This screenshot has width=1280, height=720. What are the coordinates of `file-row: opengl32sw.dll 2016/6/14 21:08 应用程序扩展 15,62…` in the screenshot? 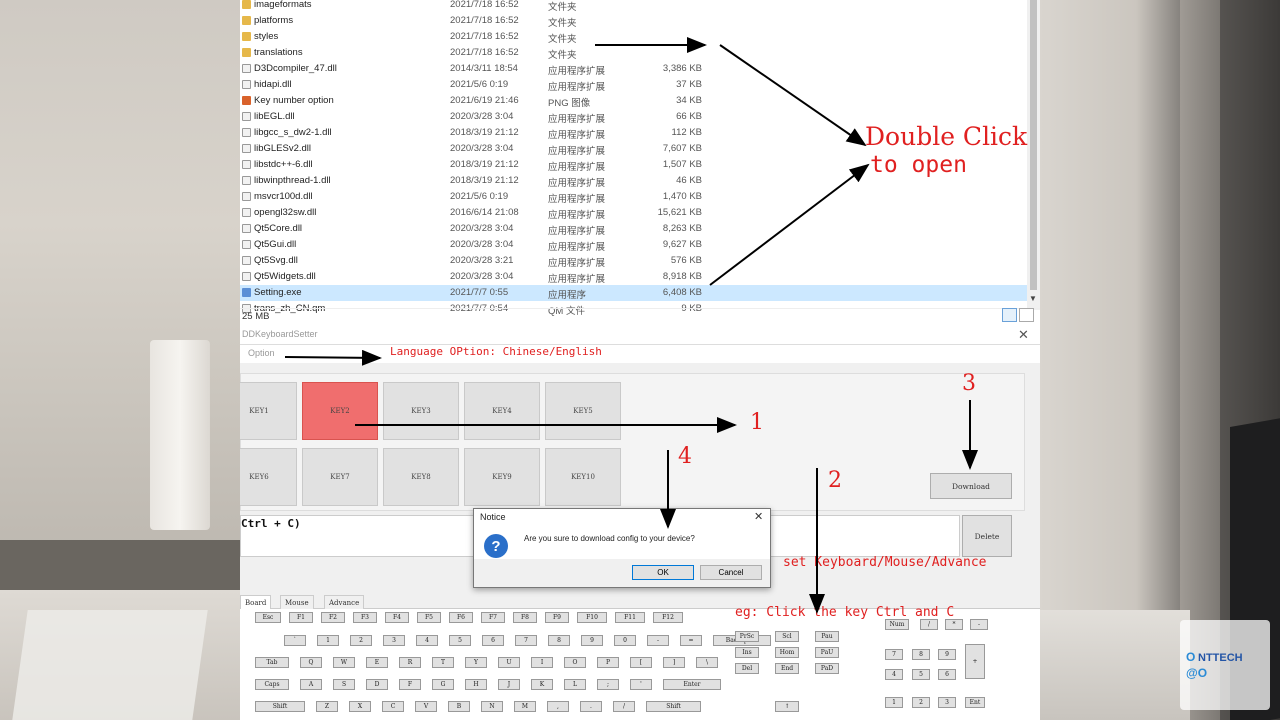 It's located at (635, 213).